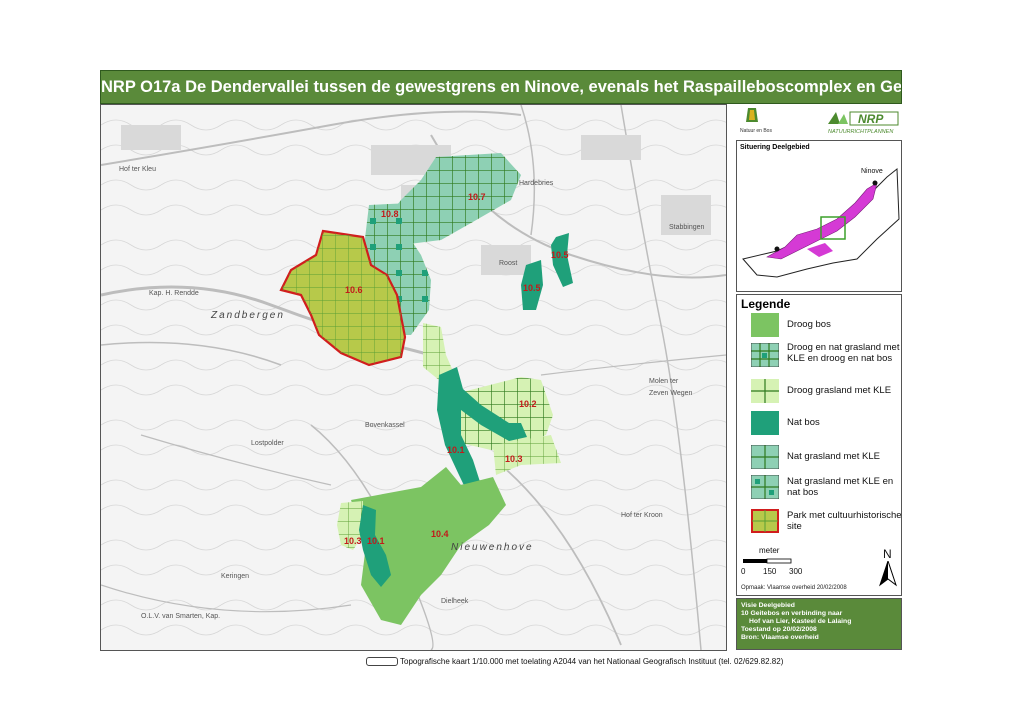 This screenshot has width=1024, height=724. What do you see at coordinates (780, 637) in the screenshot?
I see `info-line-5: Bron: Vlaamse overheid` at bounding box center [780, 637].